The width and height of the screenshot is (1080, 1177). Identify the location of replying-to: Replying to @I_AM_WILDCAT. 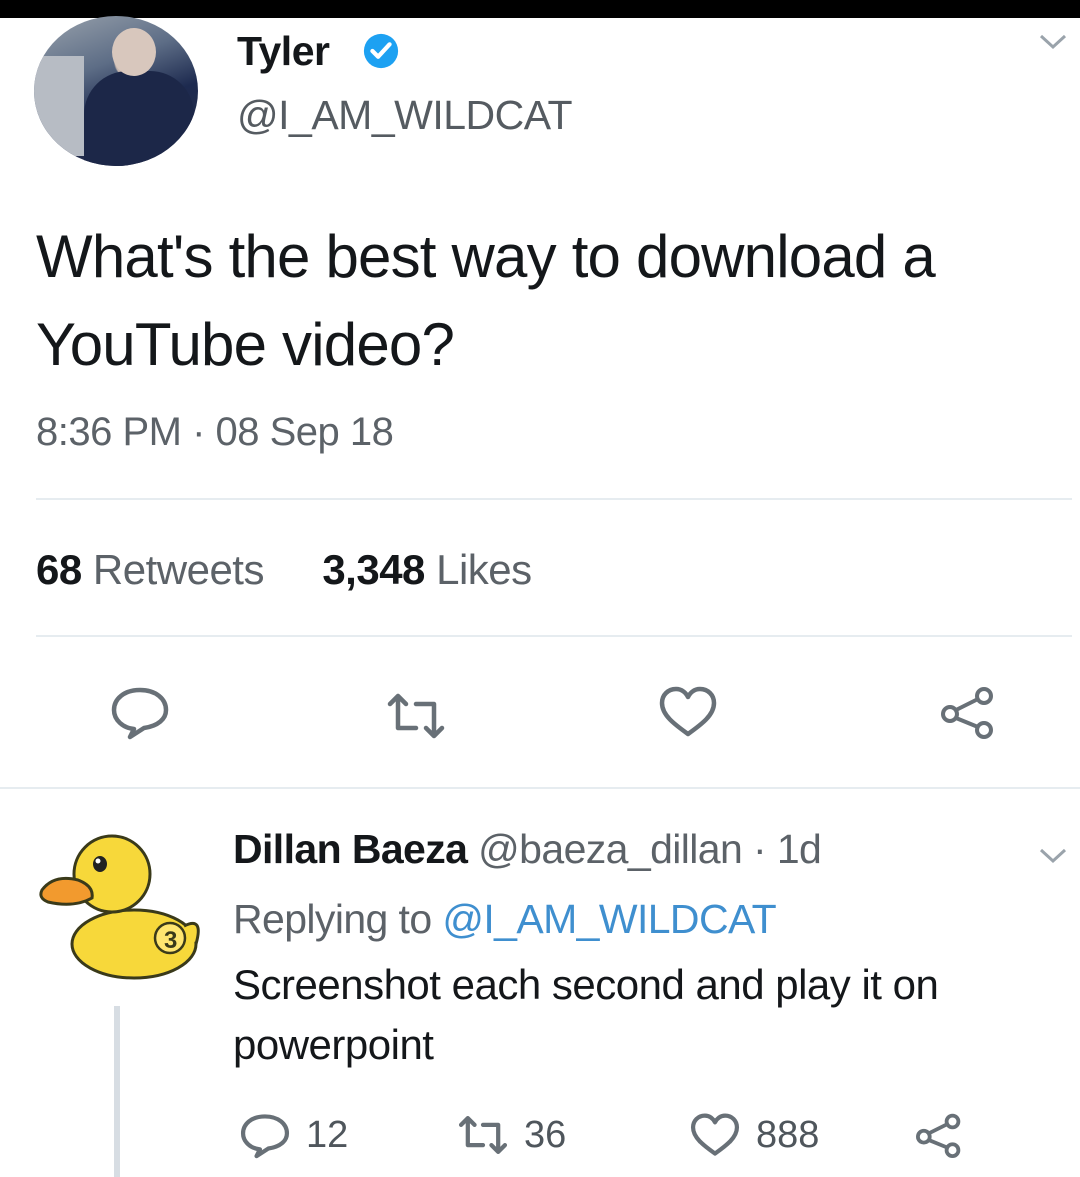
(505, 919).